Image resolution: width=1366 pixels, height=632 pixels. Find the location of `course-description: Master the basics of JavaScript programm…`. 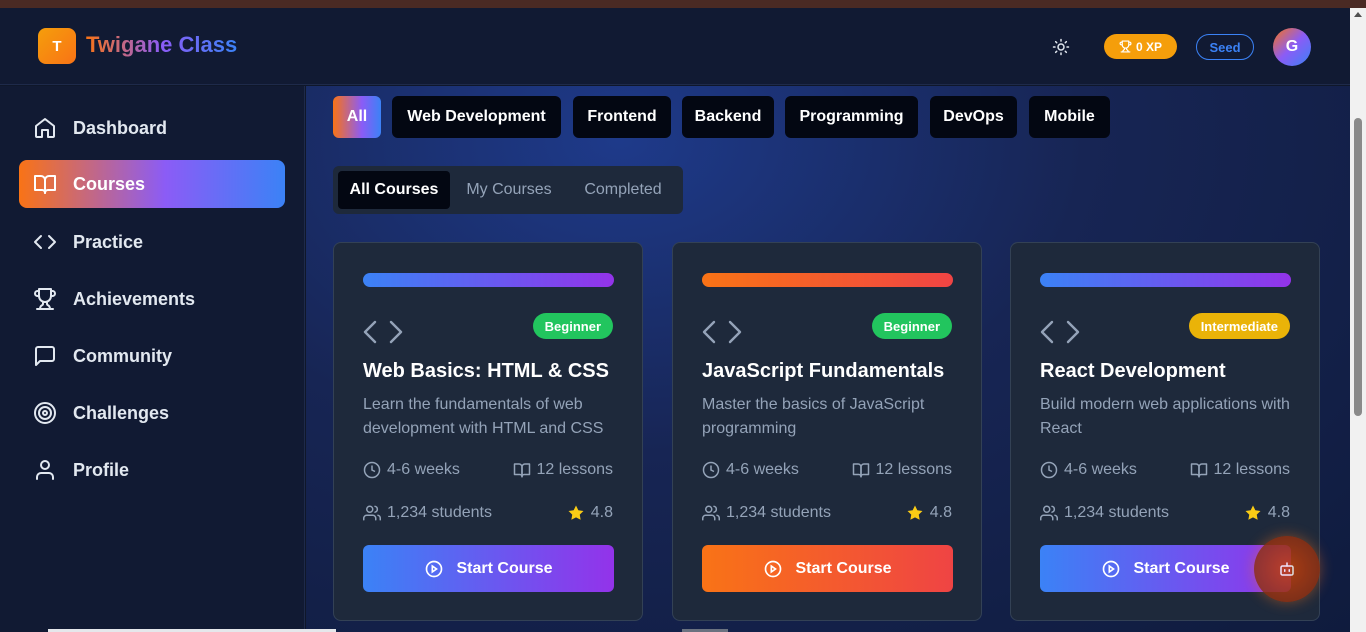

course-description: Master the basics of JavaScript programm… is located at coordinates (813, 416).